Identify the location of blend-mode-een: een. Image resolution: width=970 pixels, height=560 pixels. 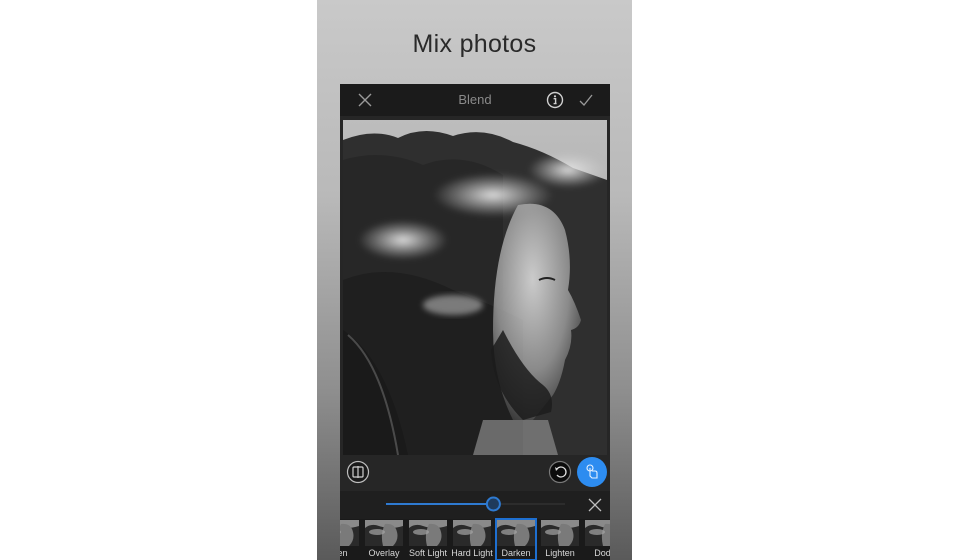
(350, 539).